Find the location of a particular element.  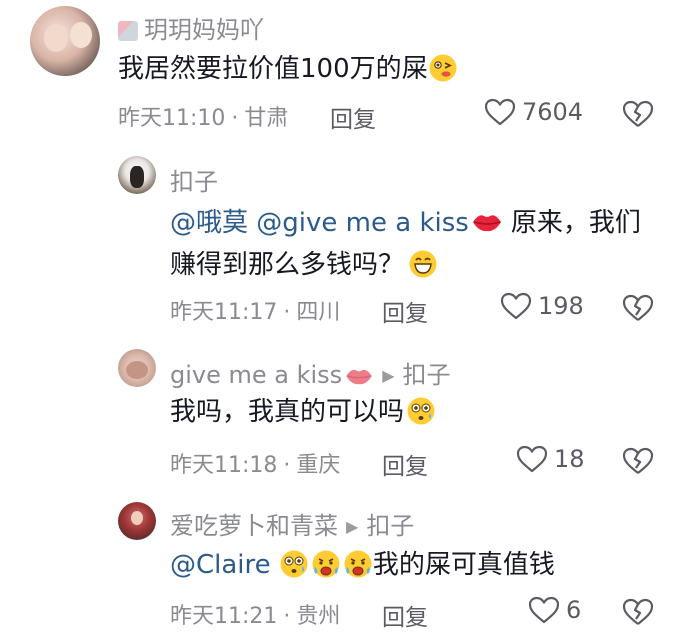

timestamp: 昨天11:18 is located at coordinates (224, 465).